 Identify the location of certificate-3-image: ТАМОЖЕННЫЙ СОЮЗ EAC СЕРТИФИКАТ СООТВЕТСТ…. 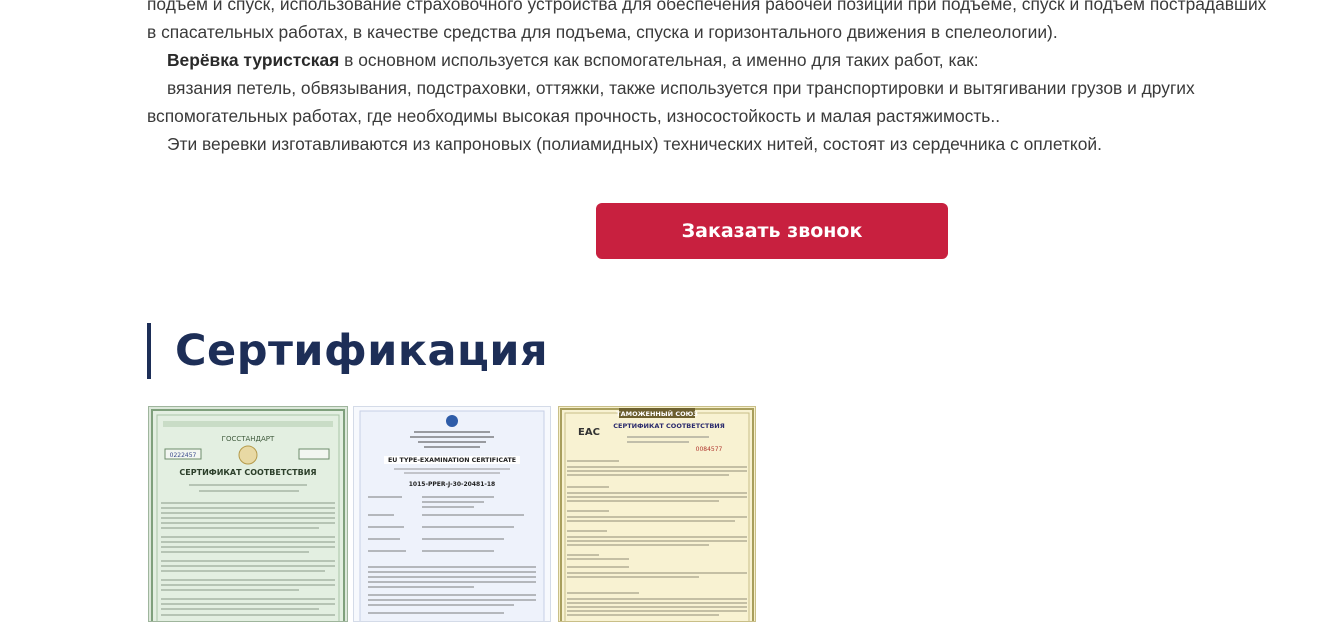
(657, 514).